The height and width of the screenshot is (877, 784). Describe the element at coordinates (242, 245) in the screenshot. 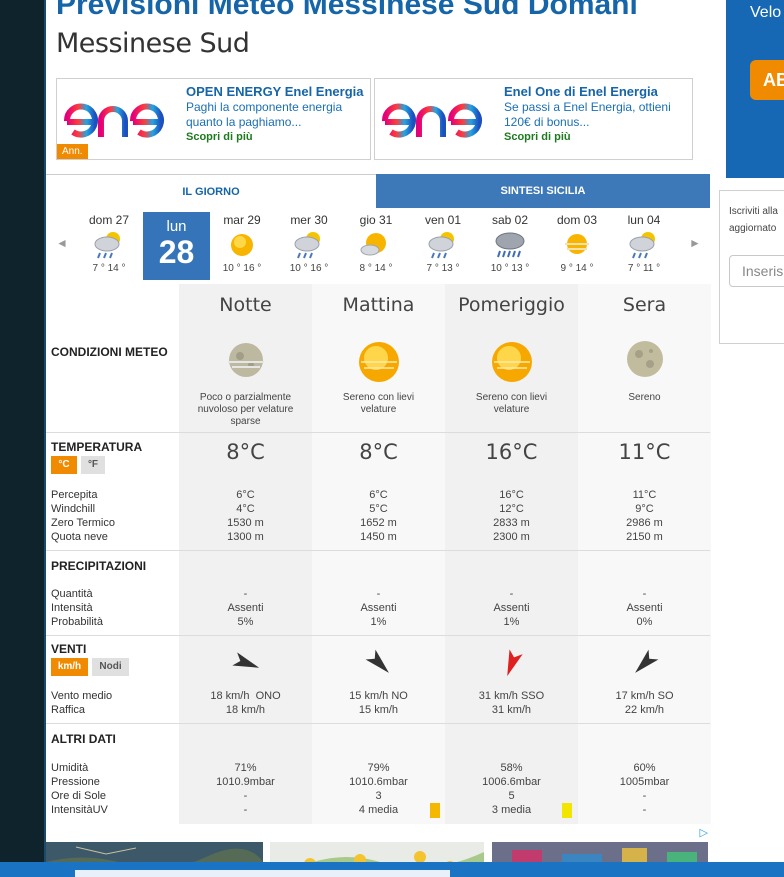

I see `day-item: mar 29 10 ° 16 °` at that location.